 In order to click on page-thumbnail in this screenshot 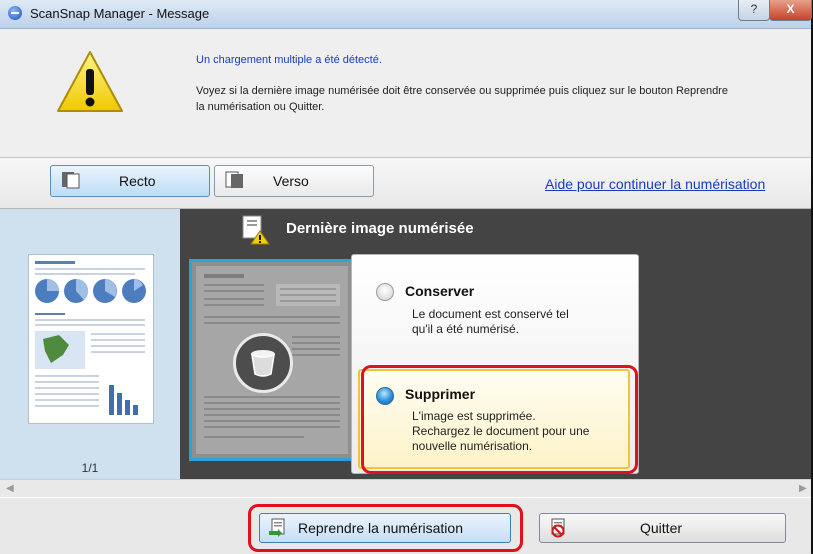, I will do `click(91, 339)`.